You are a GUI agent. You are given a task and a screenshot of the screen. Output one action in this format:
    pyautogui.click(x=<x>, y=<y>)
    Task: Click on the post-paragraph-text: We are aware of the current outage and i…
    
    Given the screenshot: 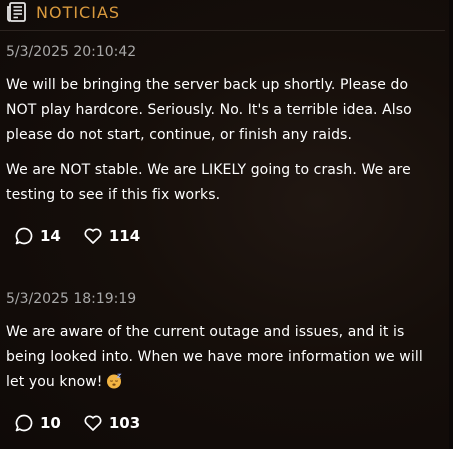 What is the action you would take?
    pyautogui.click(x=214, y=357)
    